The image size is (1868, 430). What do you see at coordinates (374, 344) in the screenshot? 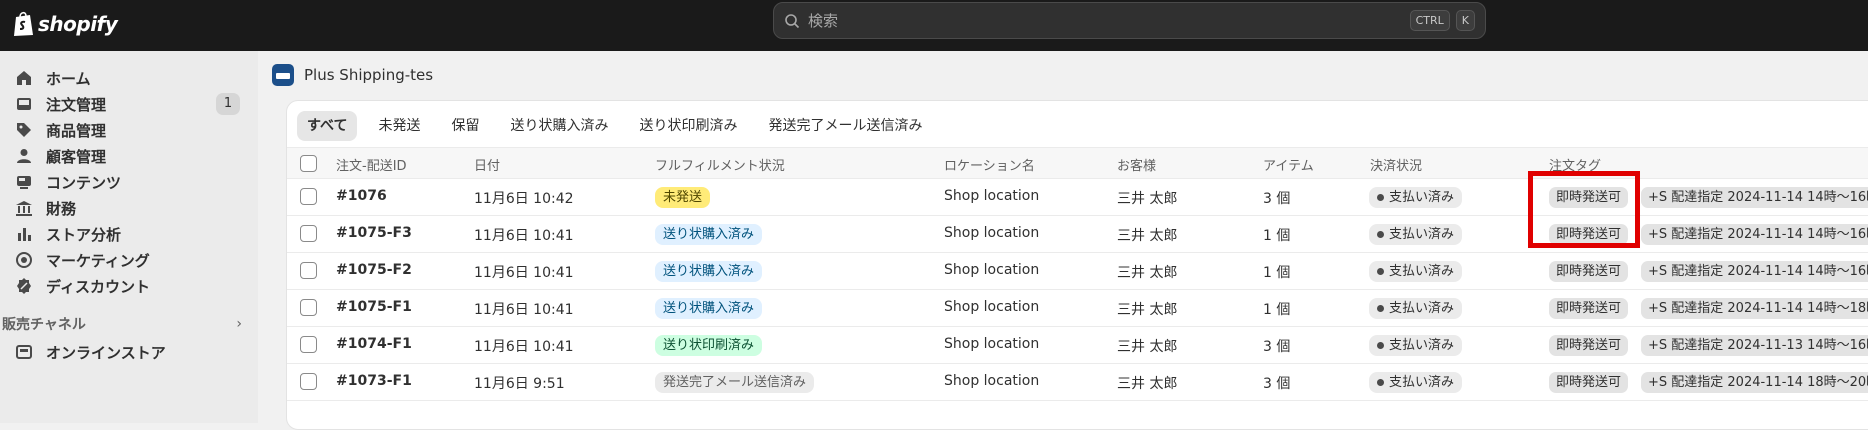
I see `order-id-link: #1074-F1` at bounding box center [374, 344].